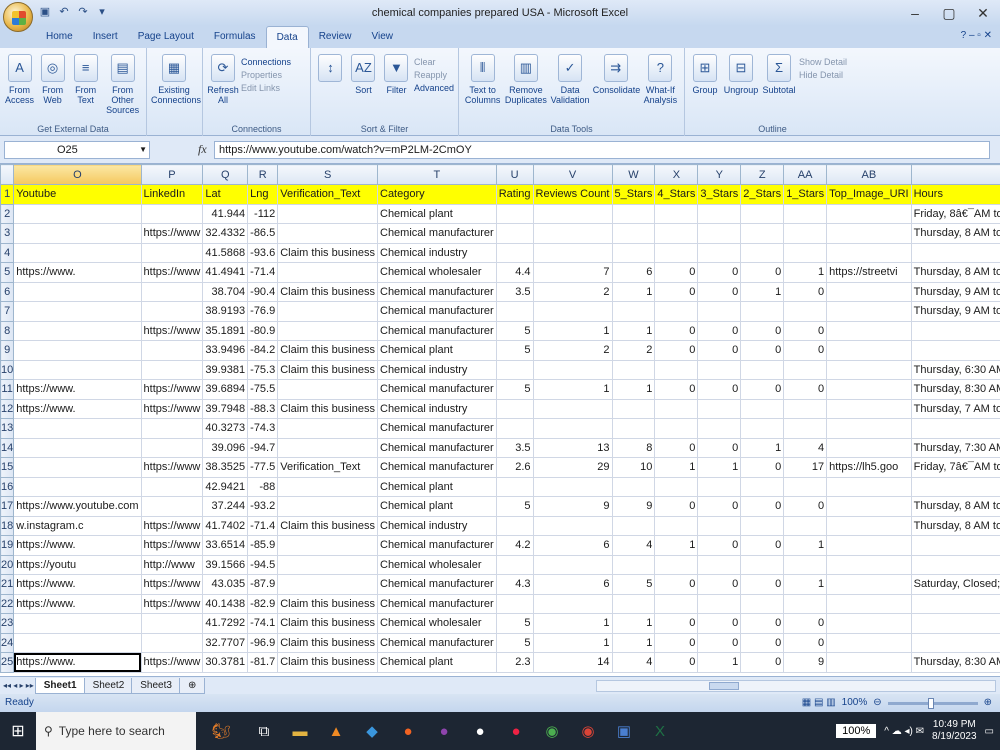 This screenshot has height=750, width=1000. What do you see at coordinates (877, 703) in the screenshot?
I see `zoom-out-icon: ⊖` at bounding box center [877, 703].